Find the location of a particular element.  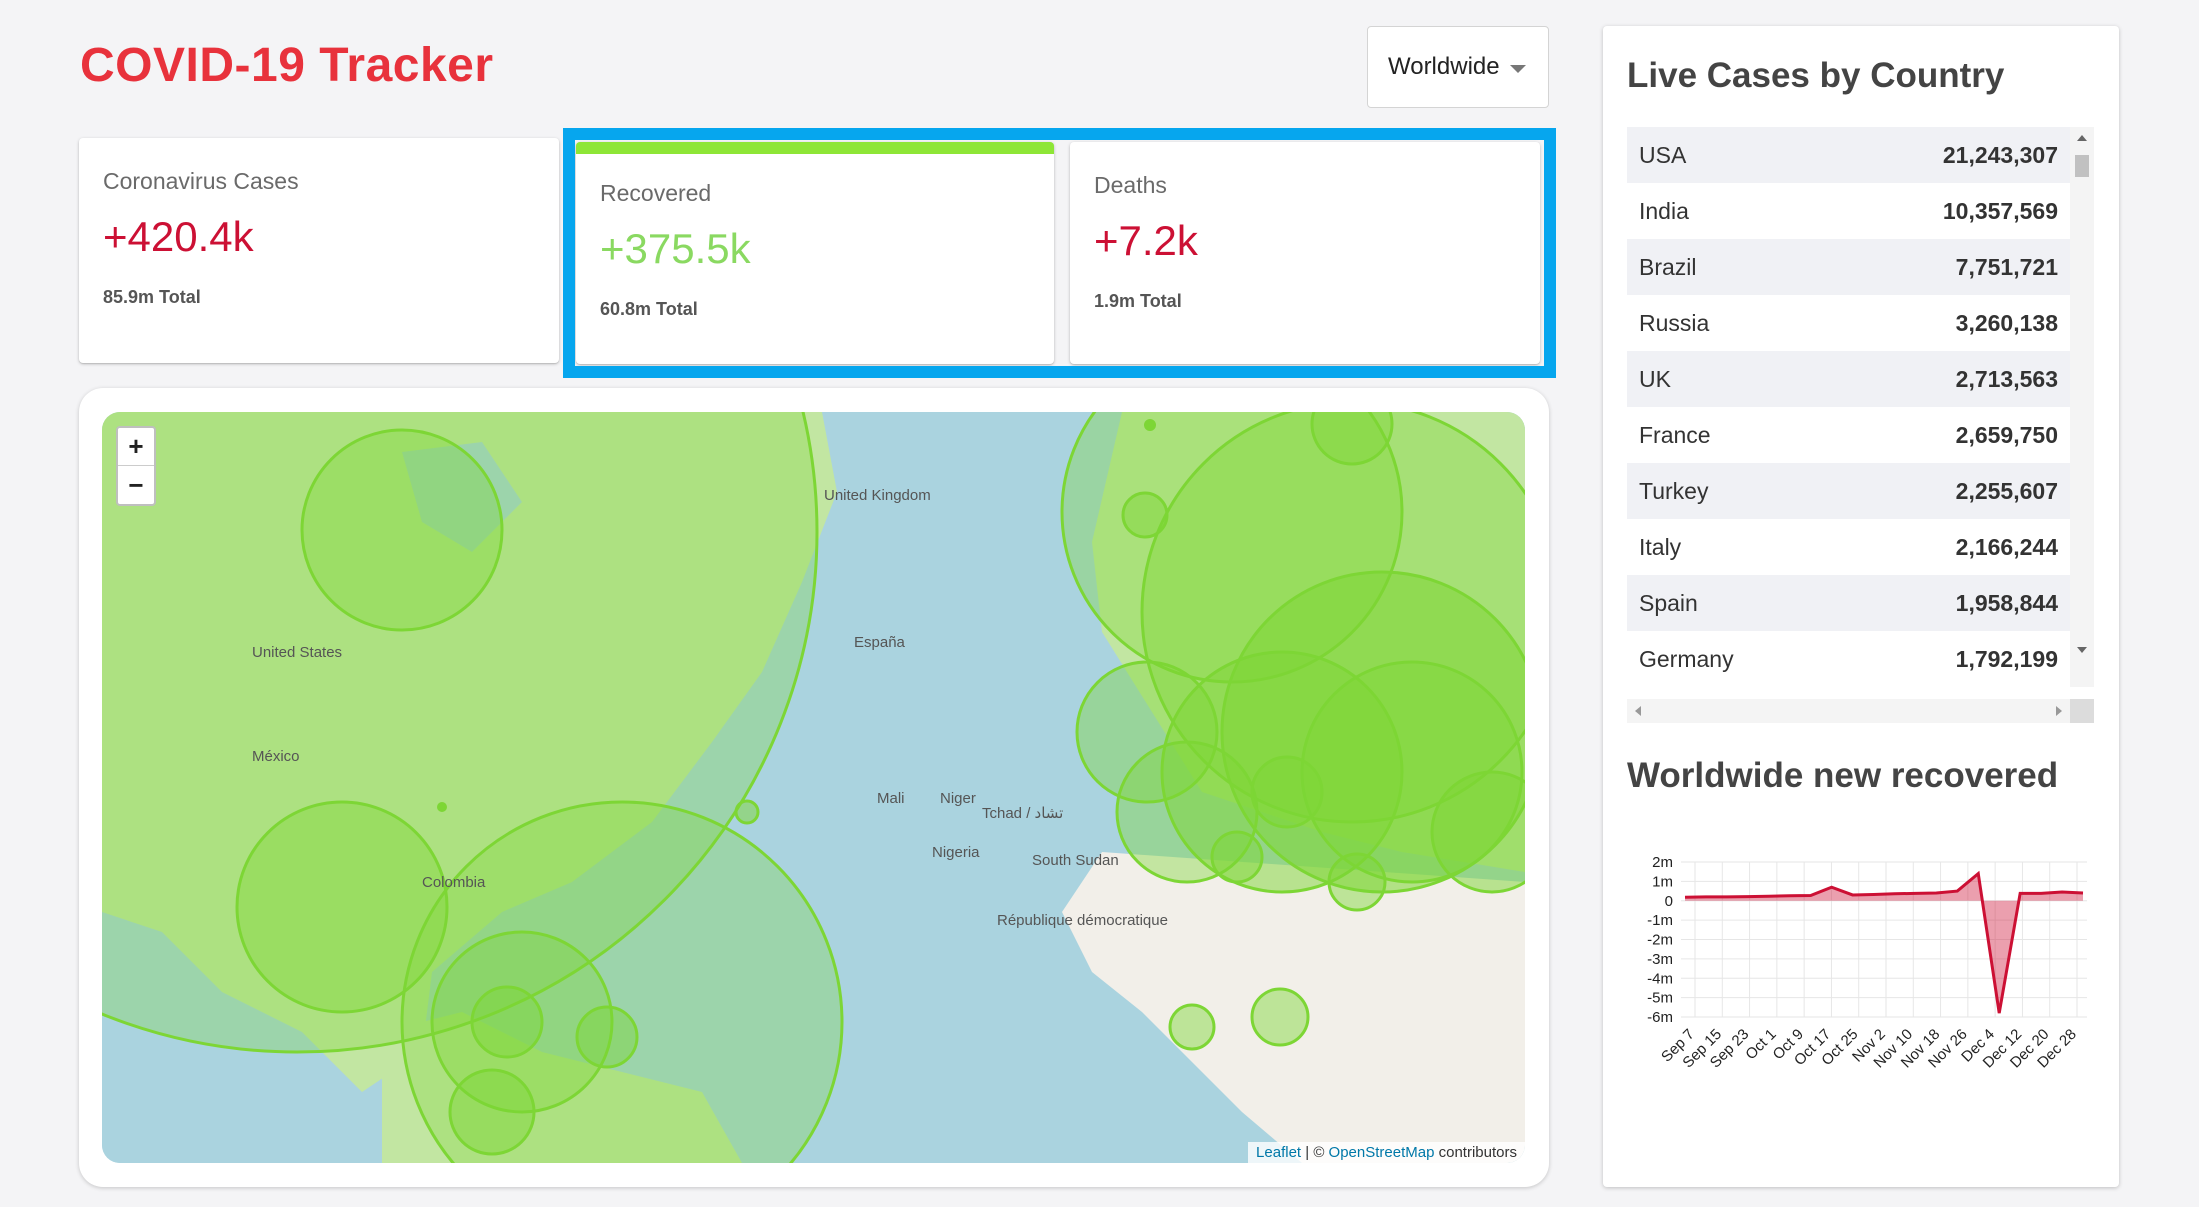

table-row: USA 21,243,307 is located at coordinates (1848, 155).